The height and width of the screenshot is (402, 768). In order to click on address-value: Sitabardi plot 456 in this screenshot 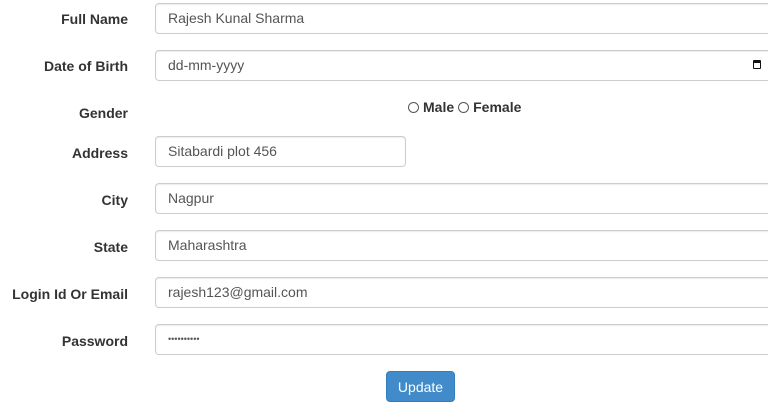, I will do `click(222, 151)`.